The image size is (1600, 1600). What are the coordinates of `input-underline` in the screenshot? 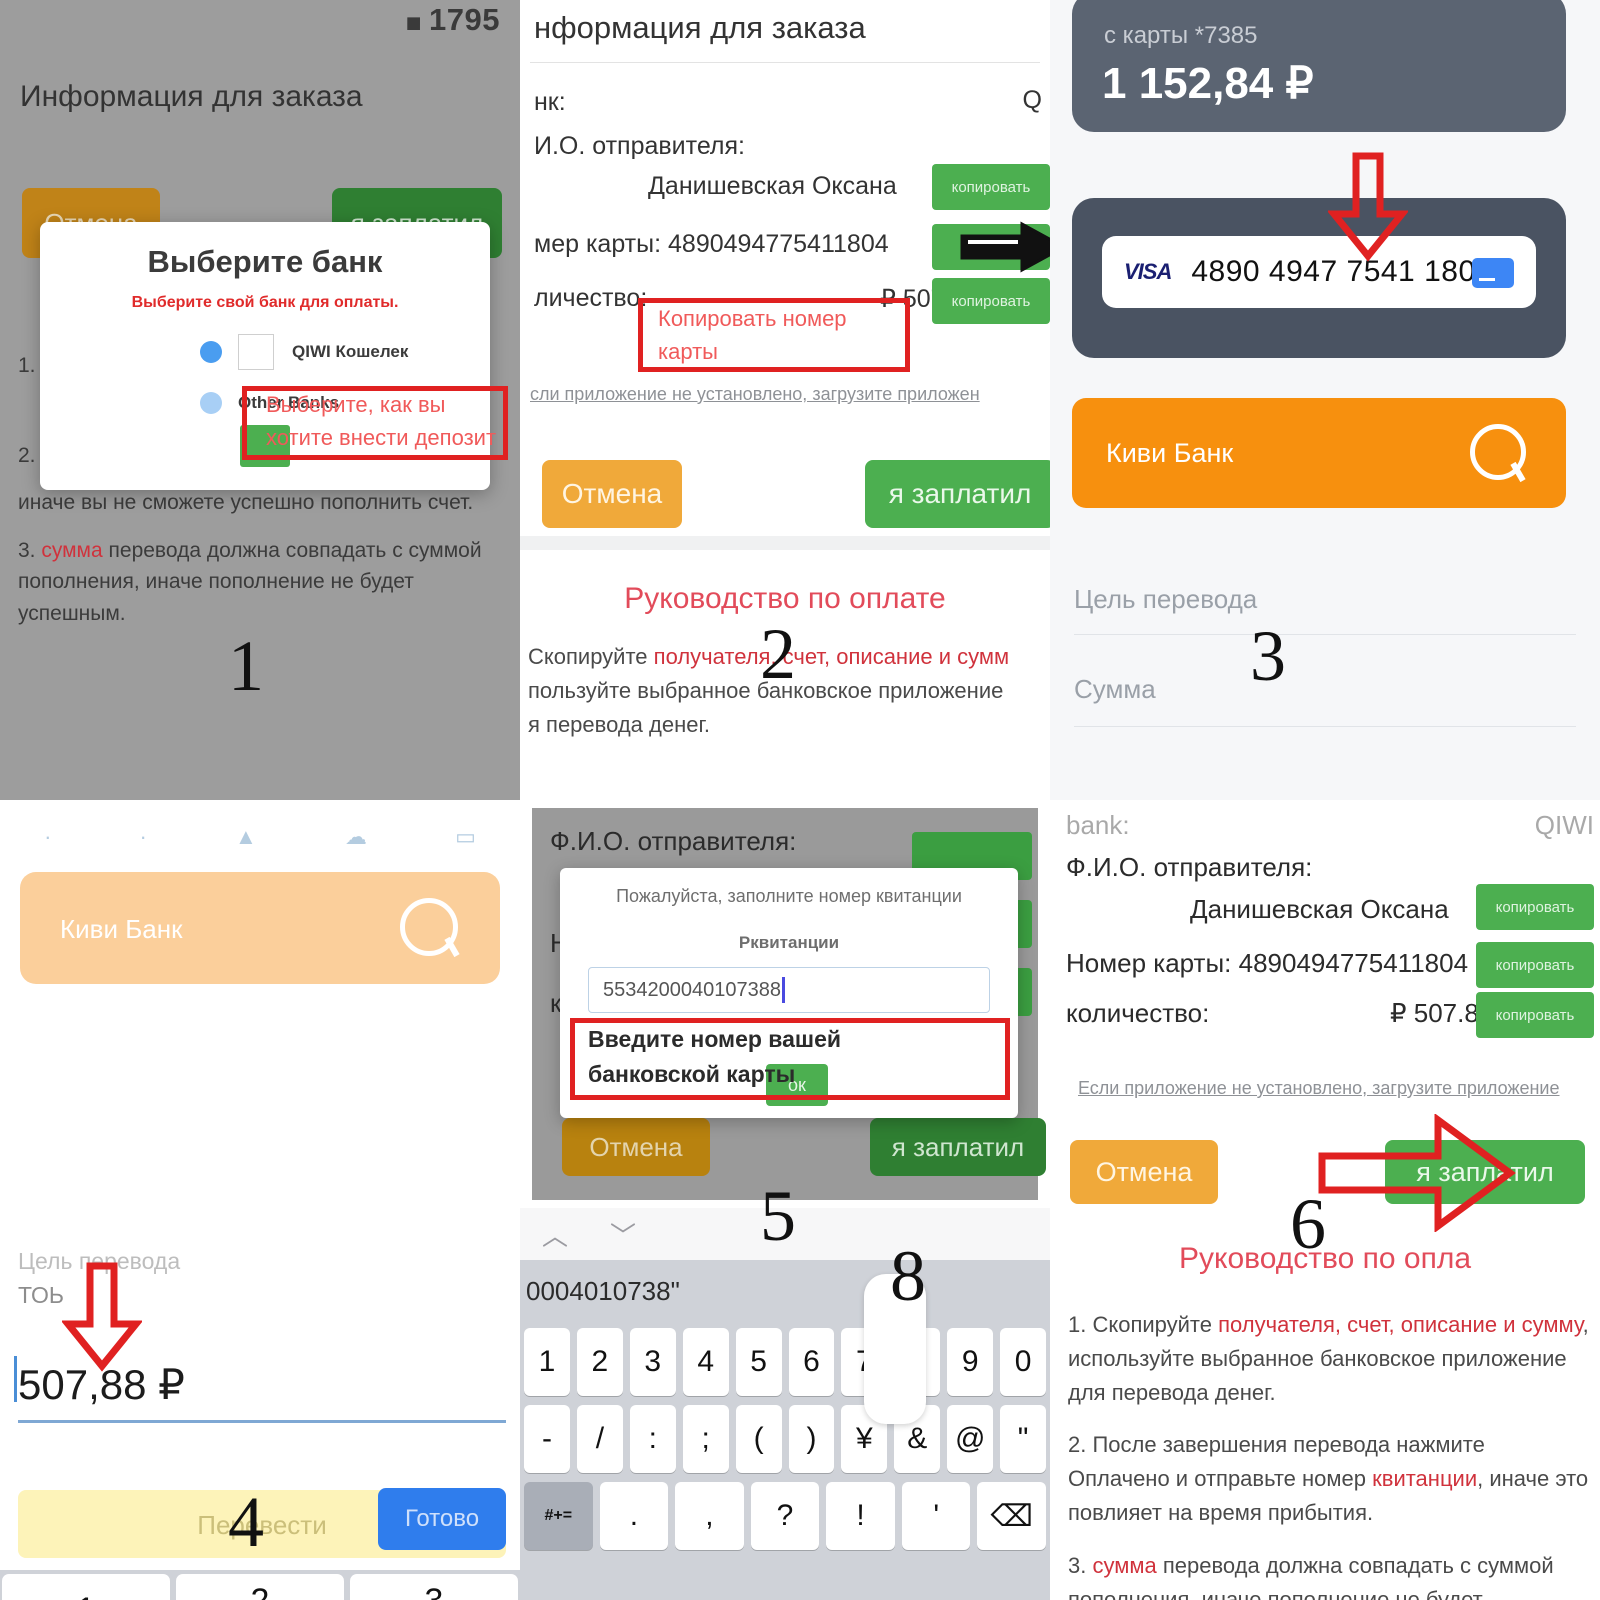 It's located at (262, 1421).